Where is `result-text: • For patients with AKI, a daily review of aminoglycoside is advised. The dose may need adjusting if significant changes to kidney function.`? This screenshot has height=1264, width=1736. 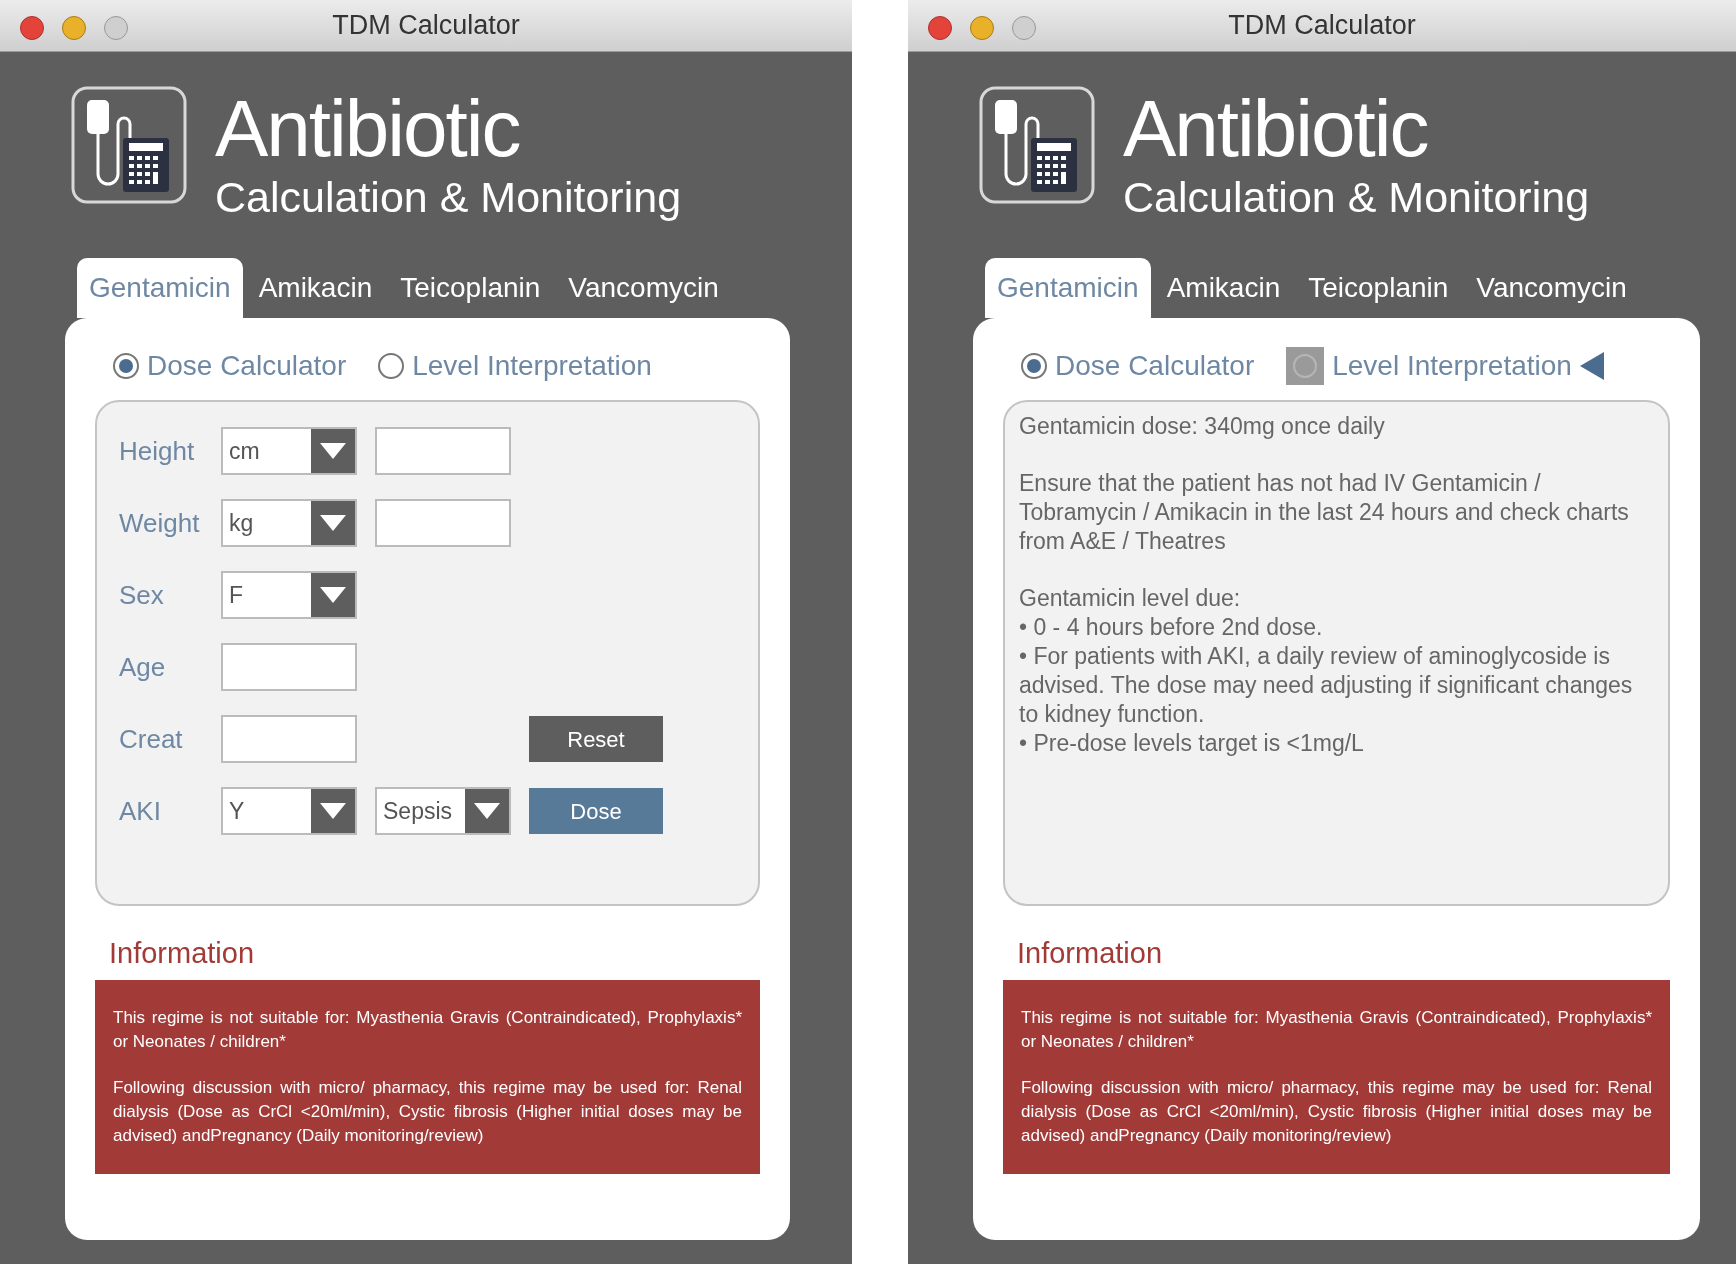
result-text: • For patients with AKI, a daily review of aminoglycoside is advised. The dose may need adjusting if significant changes to kidney function. is located at coordinates (1326, 685).